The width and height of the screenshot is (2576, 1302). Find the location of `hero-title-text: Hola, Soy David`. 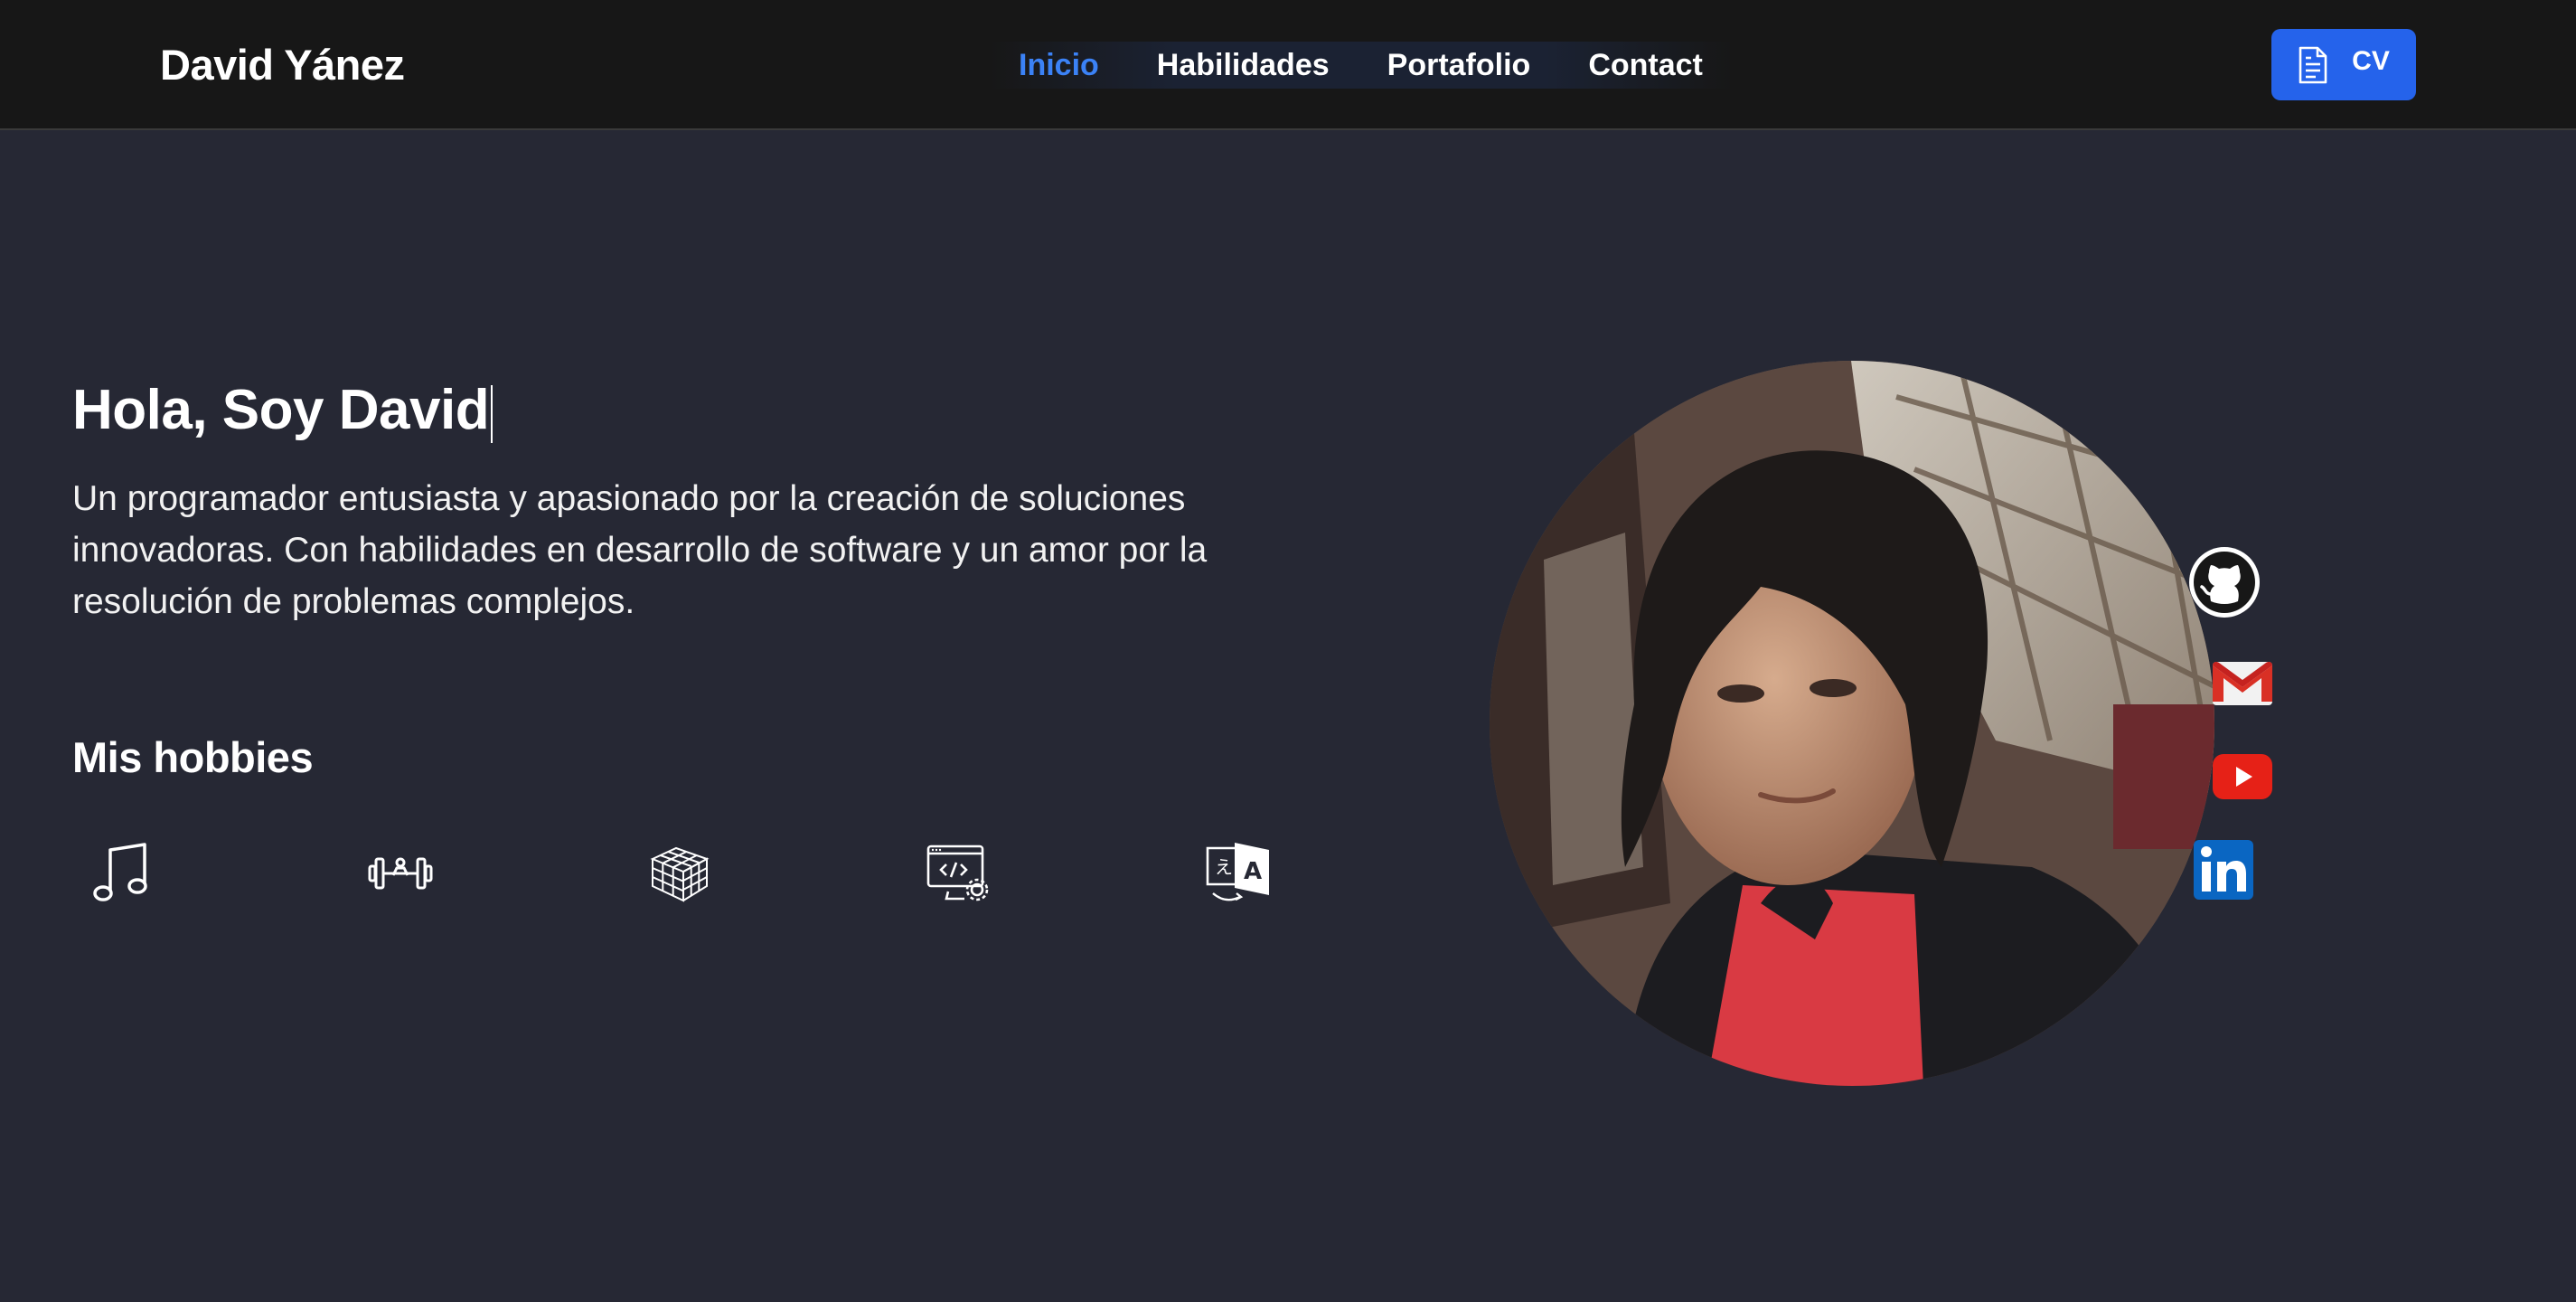

hero-title-text: Hola, Soy David is located at coordinates (281, 410).